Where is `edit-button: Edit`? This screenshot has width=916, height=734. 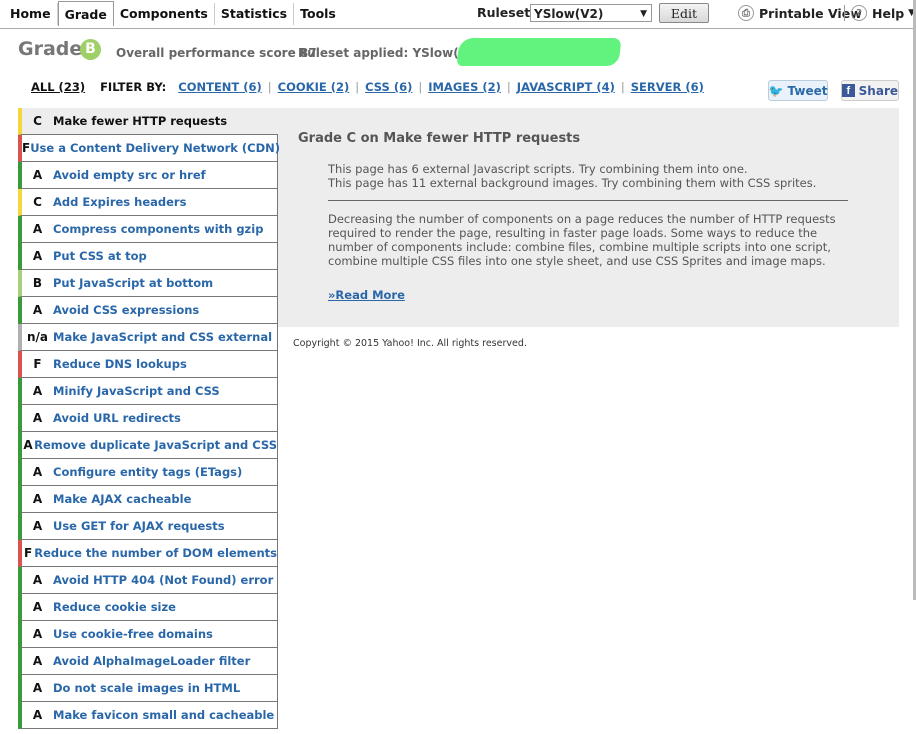
edit-button: Edit is located at coordinates (684, 13).